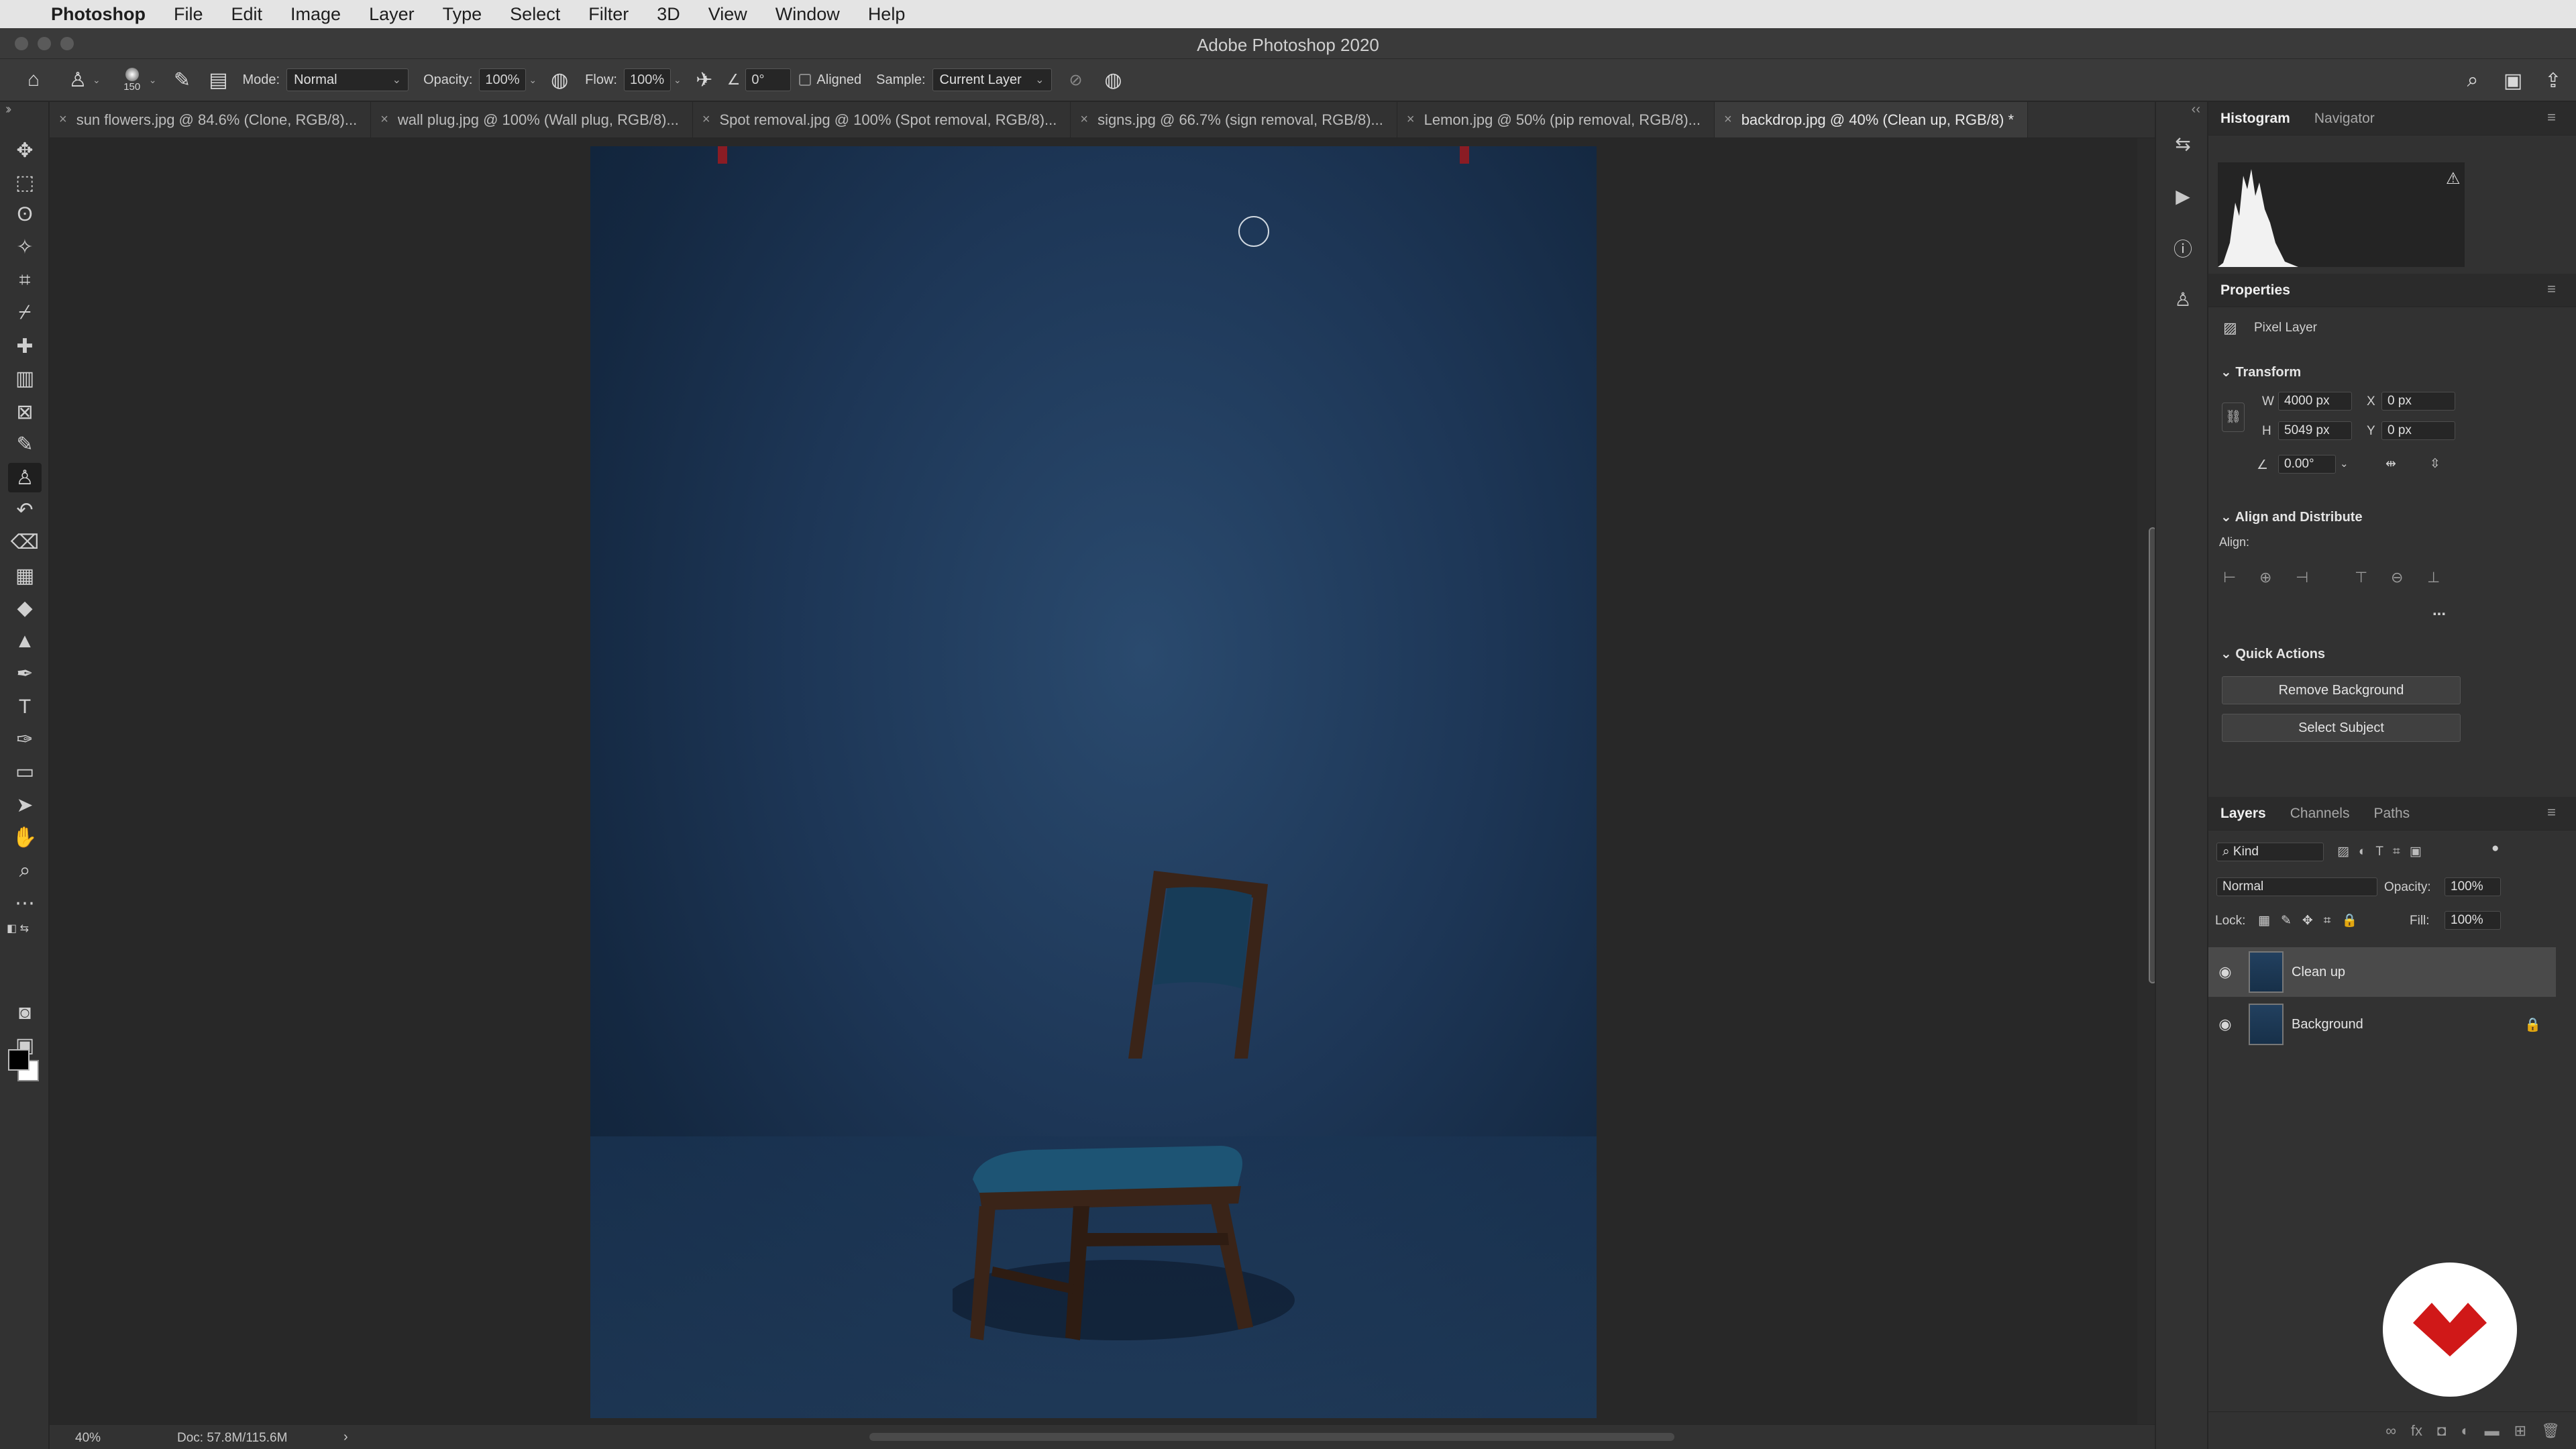 This screenshot has width=2576, height=1449. I want to click on status-menu-arrow: ›, so click(345, 1437).